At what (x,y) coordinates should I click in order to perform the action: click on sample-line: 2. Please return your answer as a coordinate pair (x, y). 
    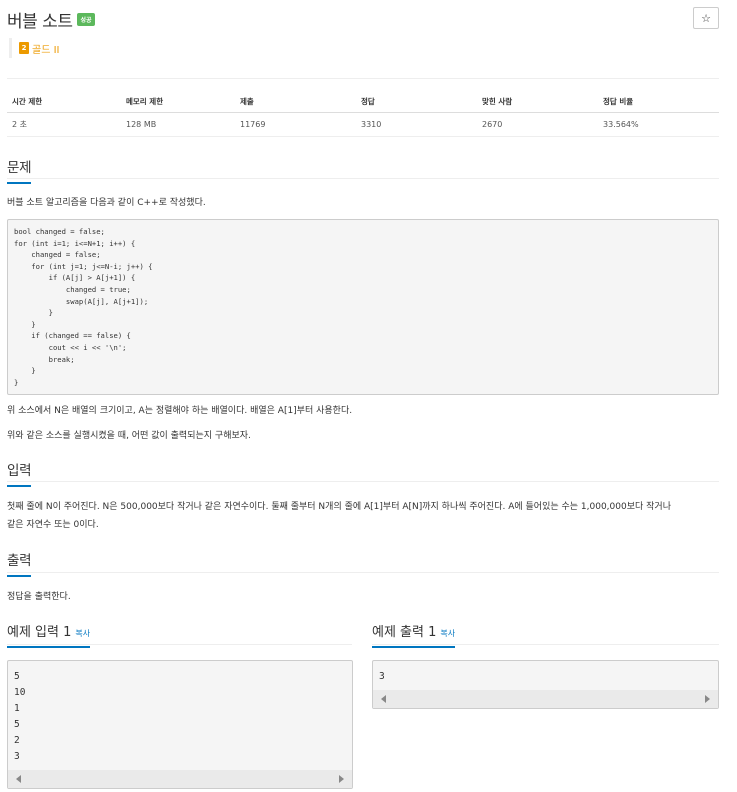
    Looking at the image, I should click on (17, 740).